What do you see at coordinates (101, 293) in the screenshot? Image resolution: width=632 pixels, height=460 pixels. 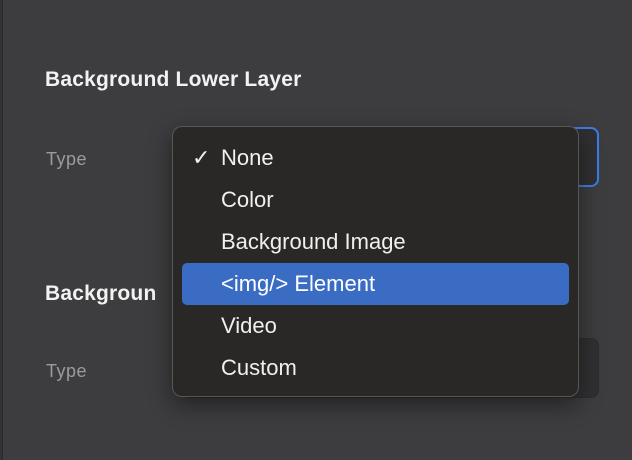 I see `section-title-background-second: Backgroun` at bounding box center [101, 293].